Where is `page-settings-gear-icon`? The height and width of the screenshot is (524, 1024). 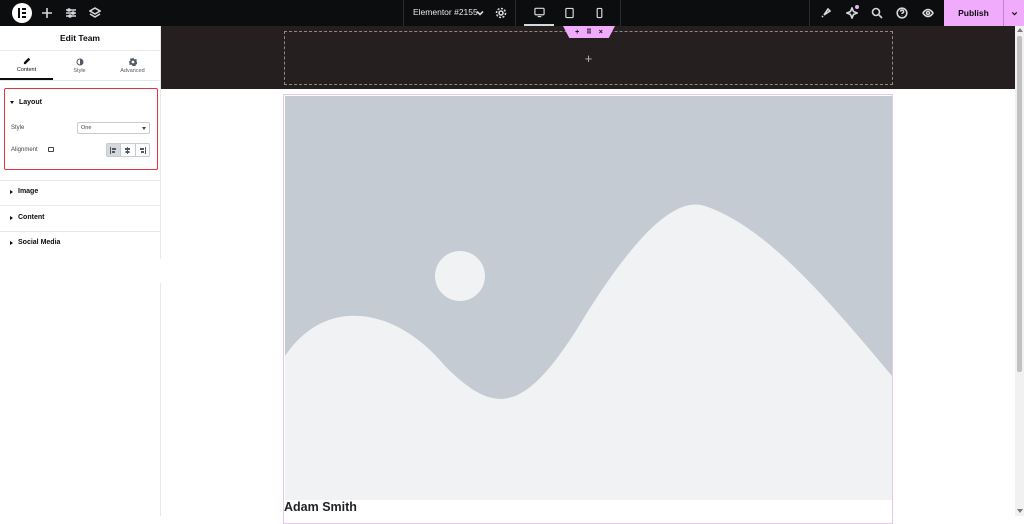
page-settings-gear-icon is located at coordinates (501, 13).